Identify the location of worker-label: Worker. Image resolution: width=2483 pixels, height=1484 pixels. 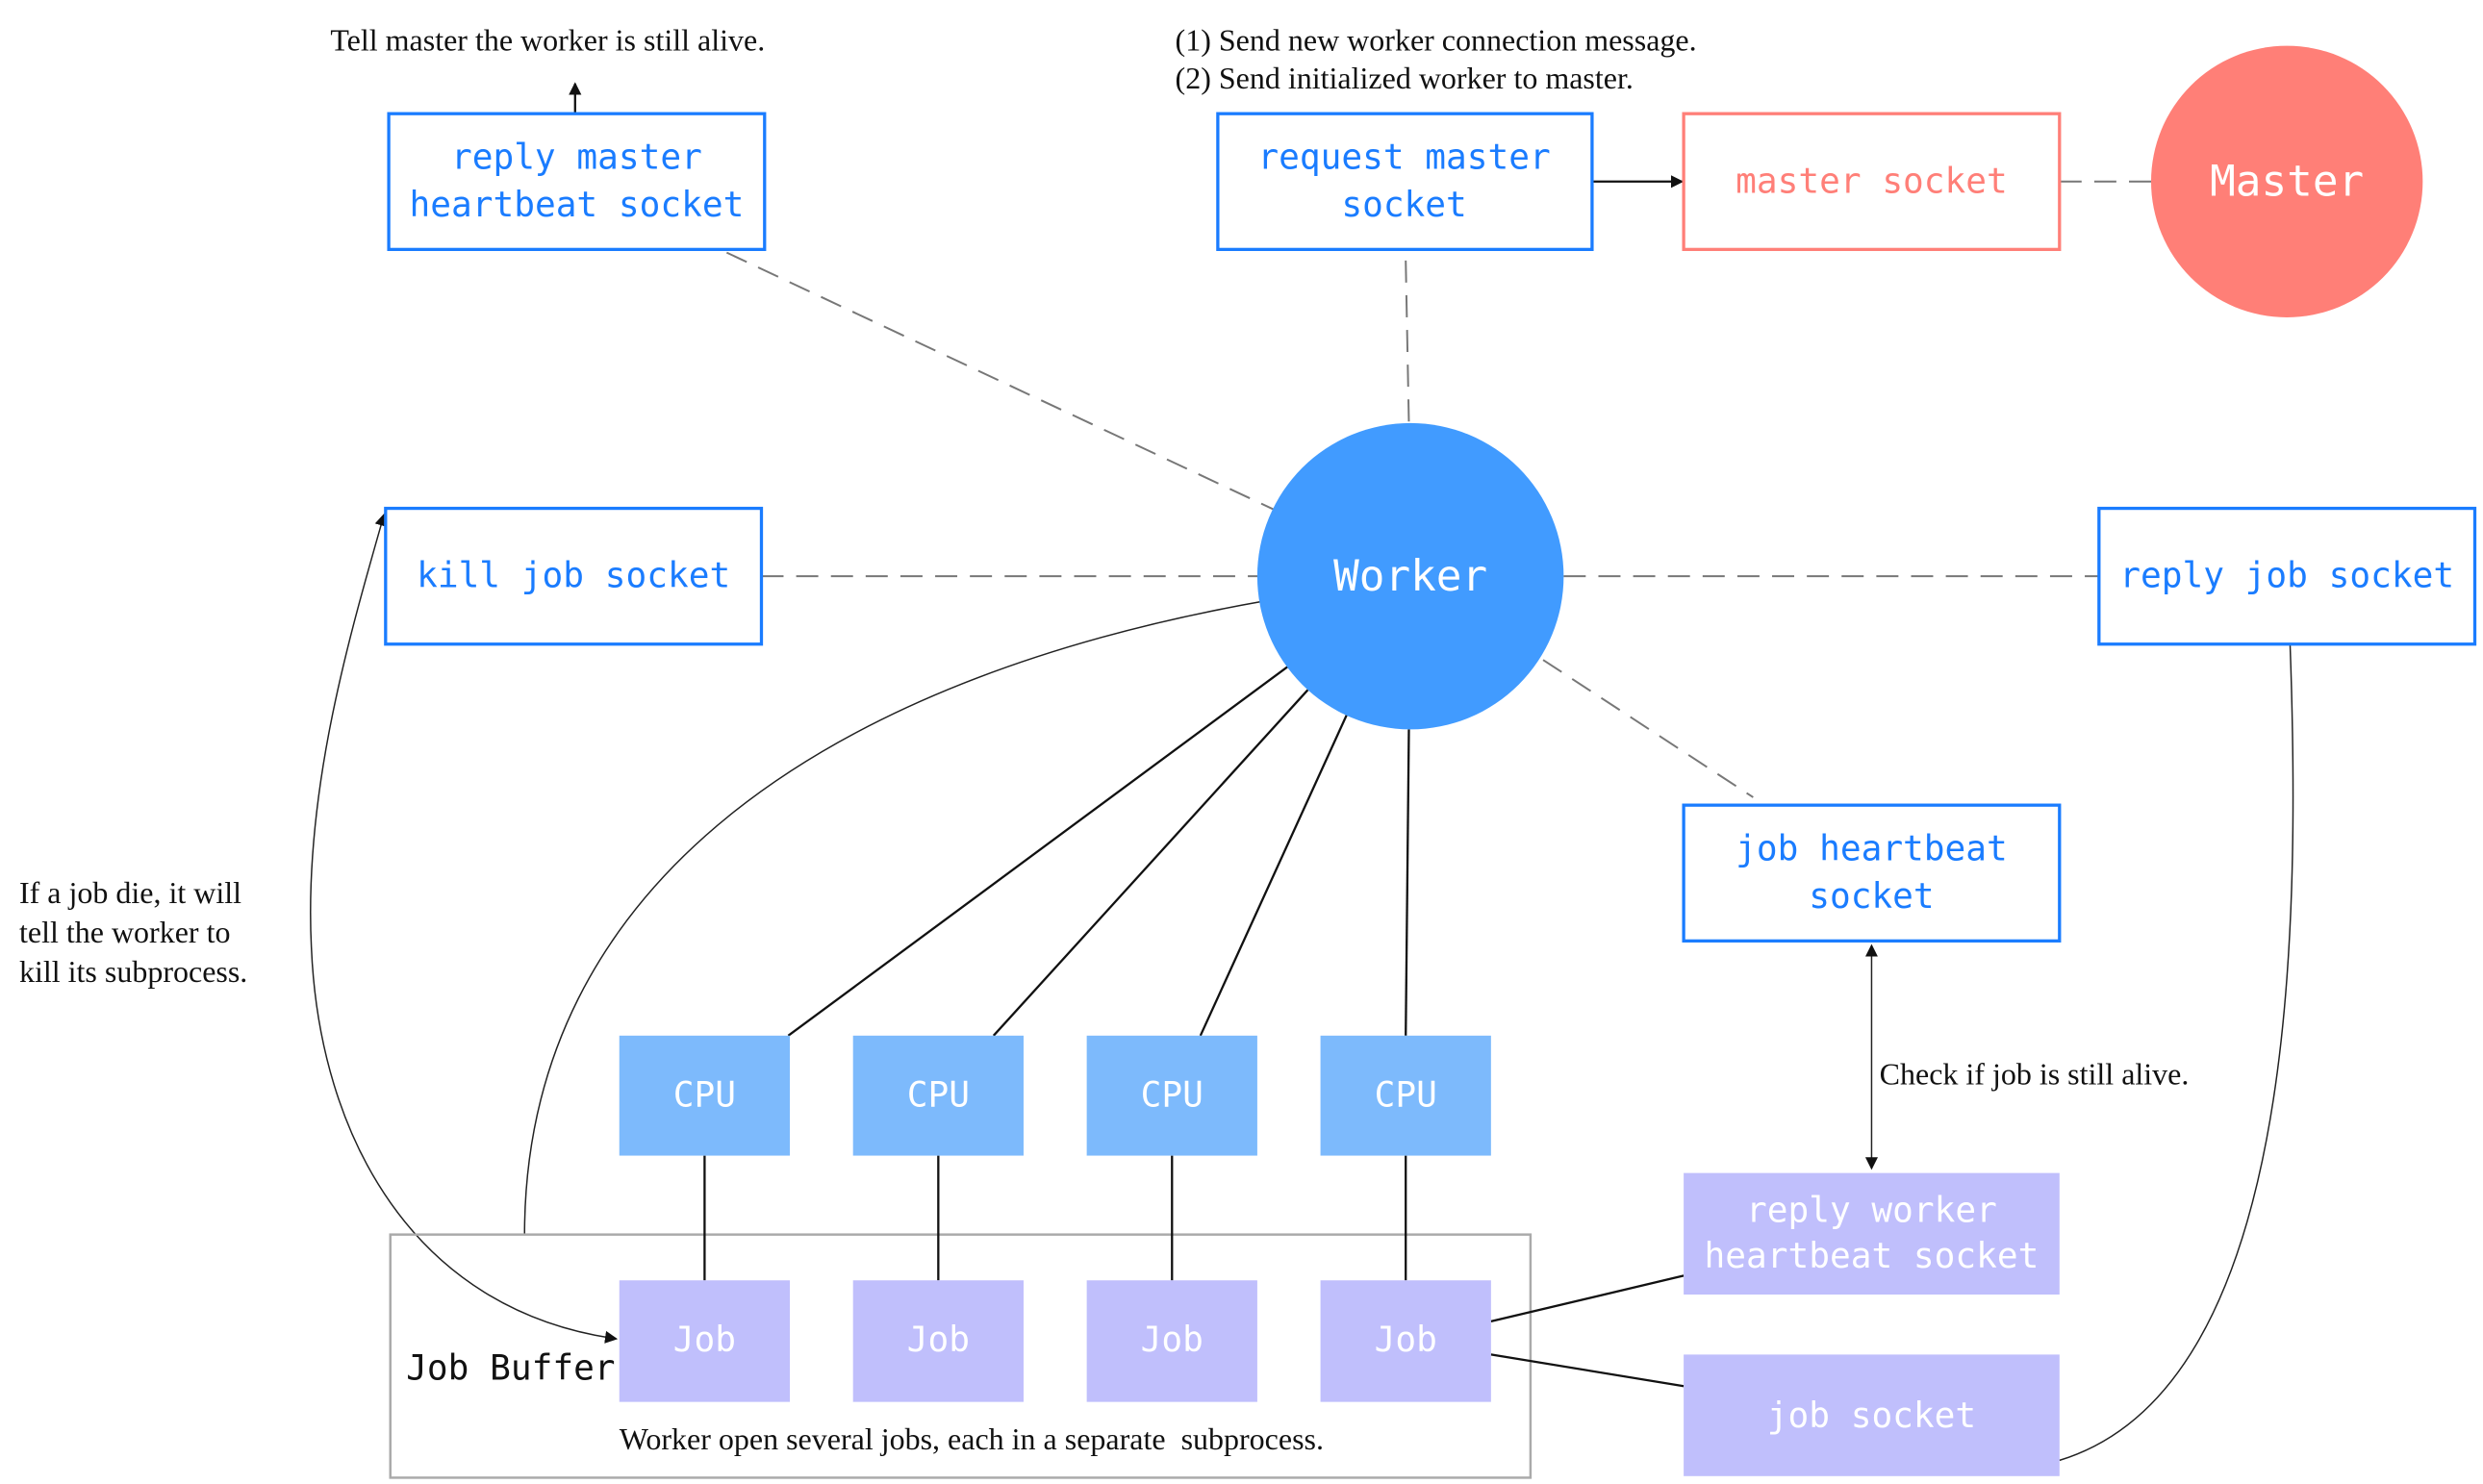
(1410, 577).